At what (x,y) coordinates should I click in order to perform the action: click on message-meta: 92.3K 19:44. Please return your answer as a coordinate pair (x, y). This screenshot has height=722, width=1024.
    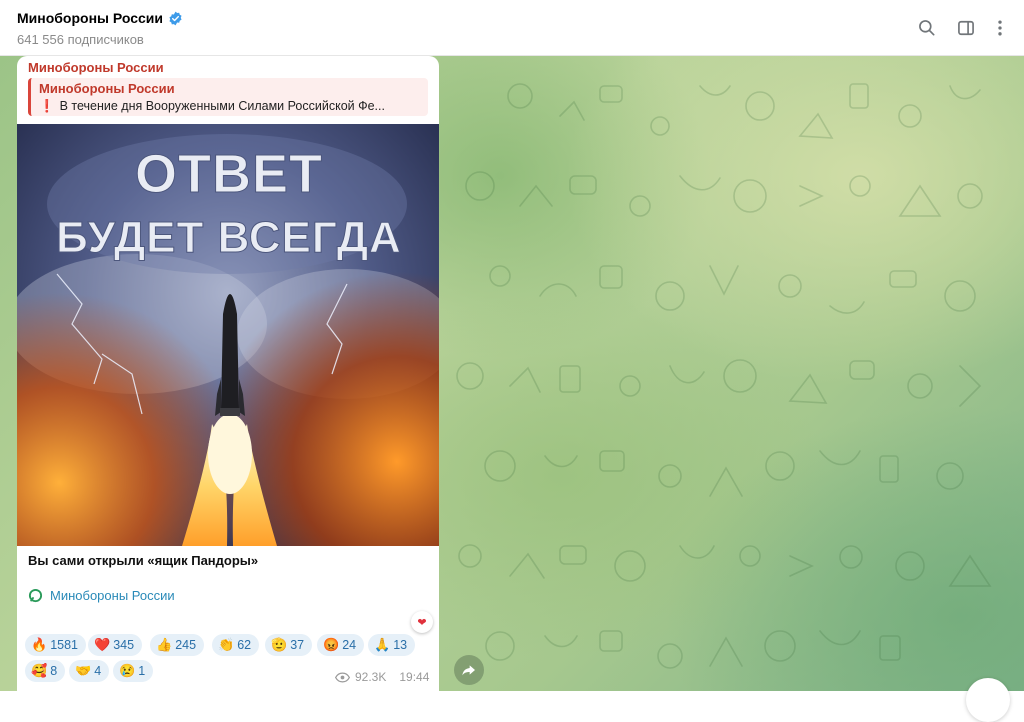
    Looking at the image, I should click on (382, 677).